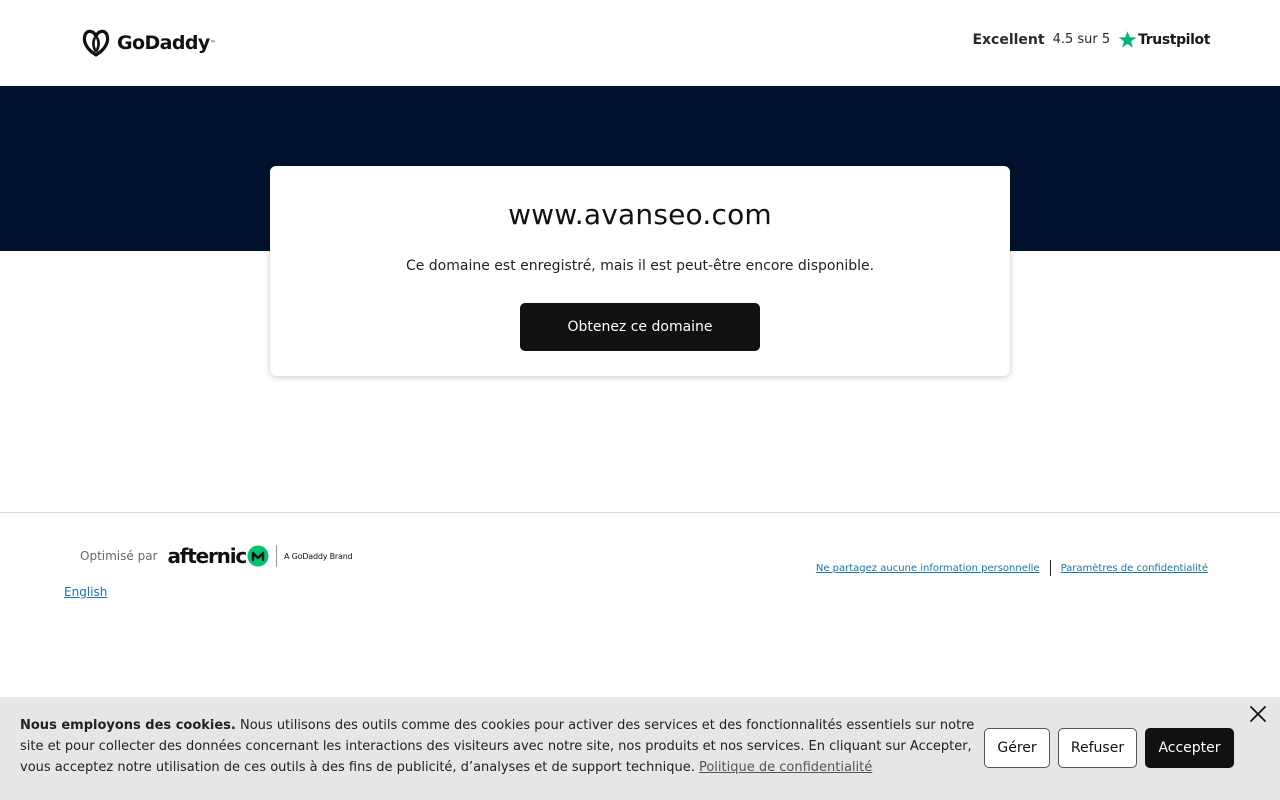  I want to click on rating-word: Excellent, so click(1008, 39).